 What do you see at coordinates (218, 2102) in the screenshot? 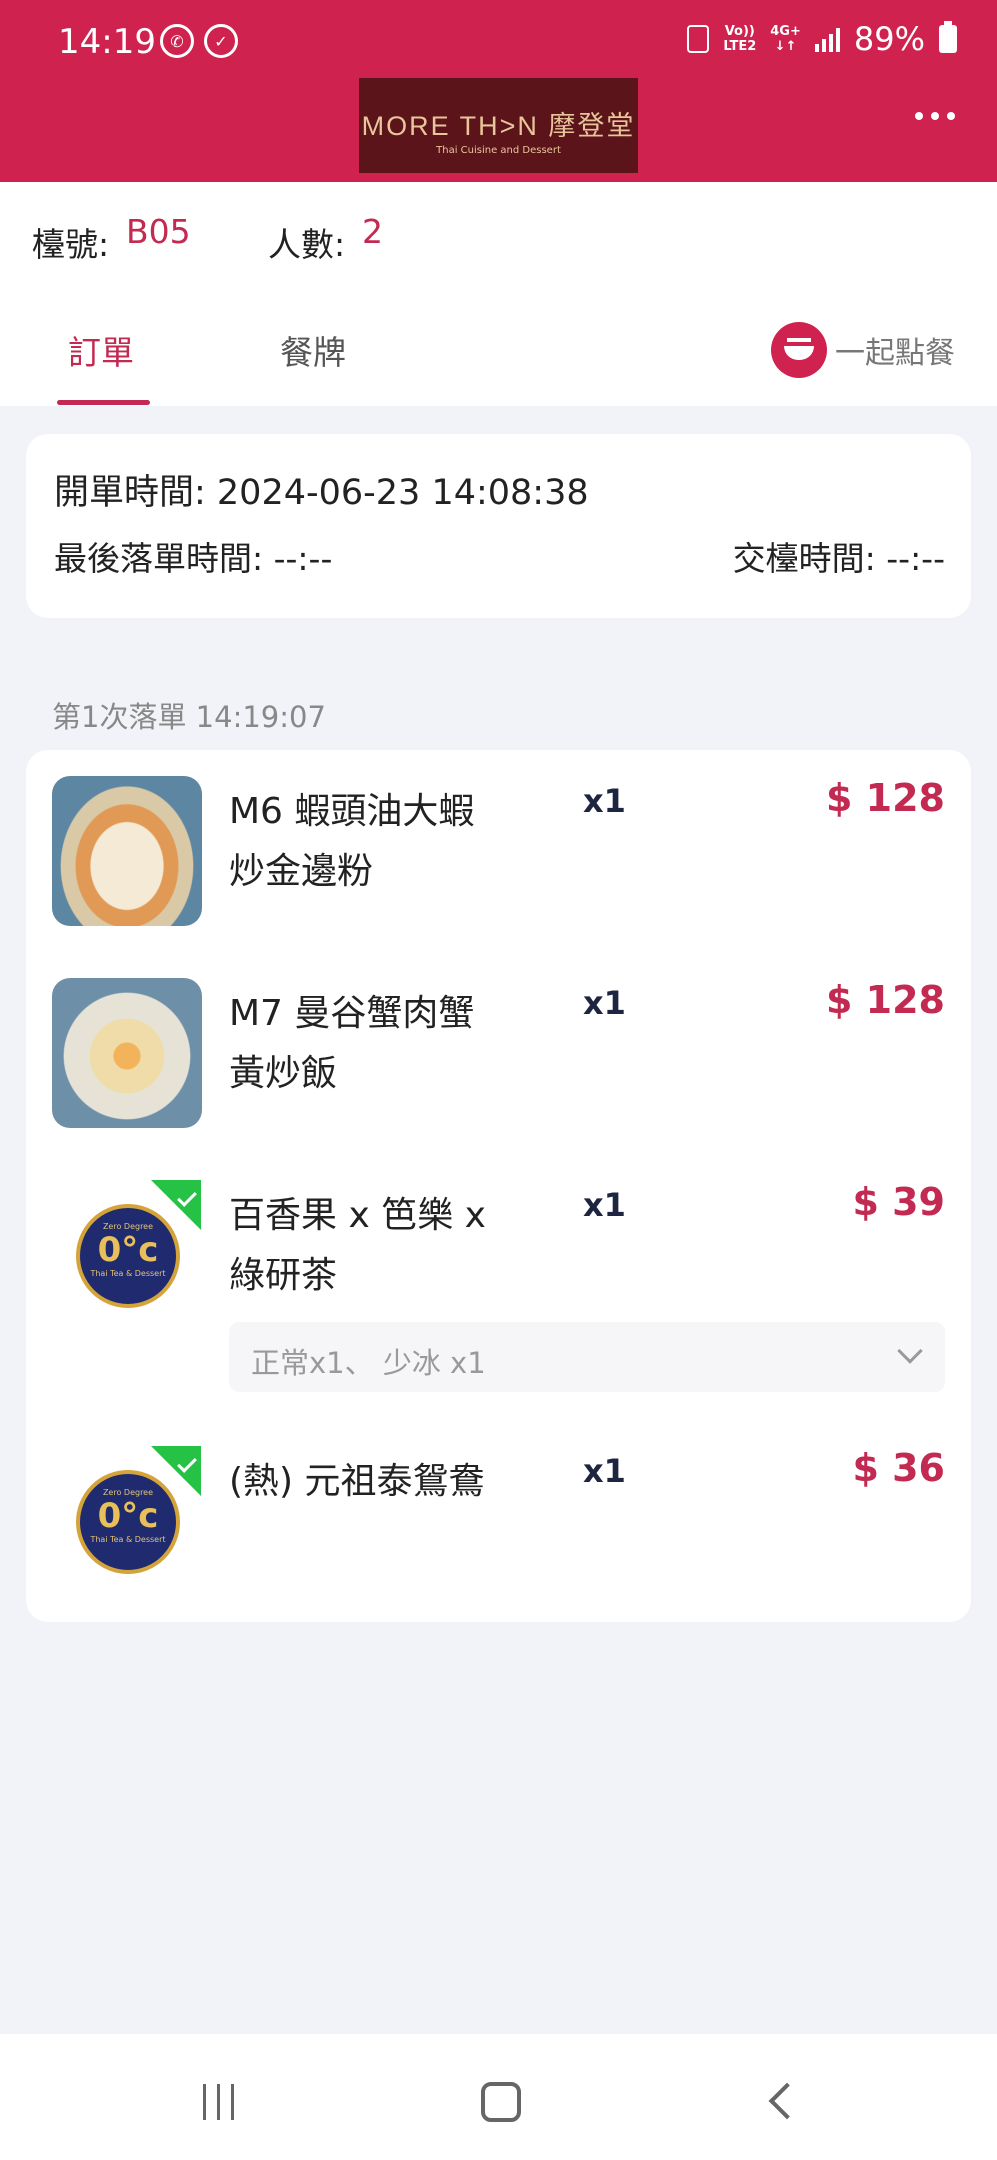
I see `recents-icon` at bounding box center [218, 2102].